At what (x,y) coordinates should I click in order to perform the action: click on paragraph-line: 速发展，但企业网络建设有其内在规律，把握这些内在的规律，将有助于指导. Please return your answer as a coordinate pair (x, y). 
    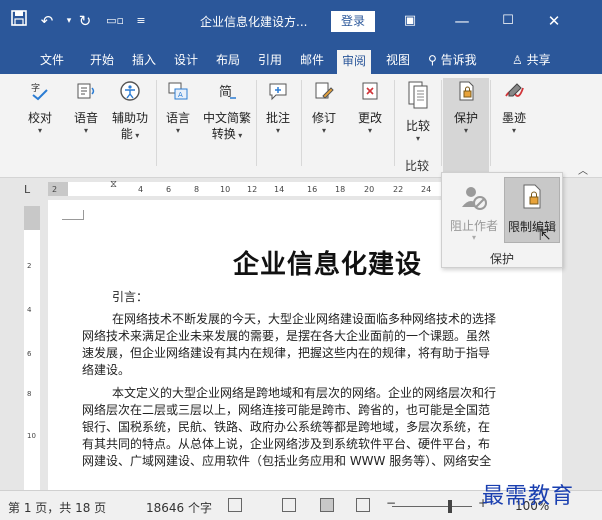
    Looking at the image, I should click on (286, 353).